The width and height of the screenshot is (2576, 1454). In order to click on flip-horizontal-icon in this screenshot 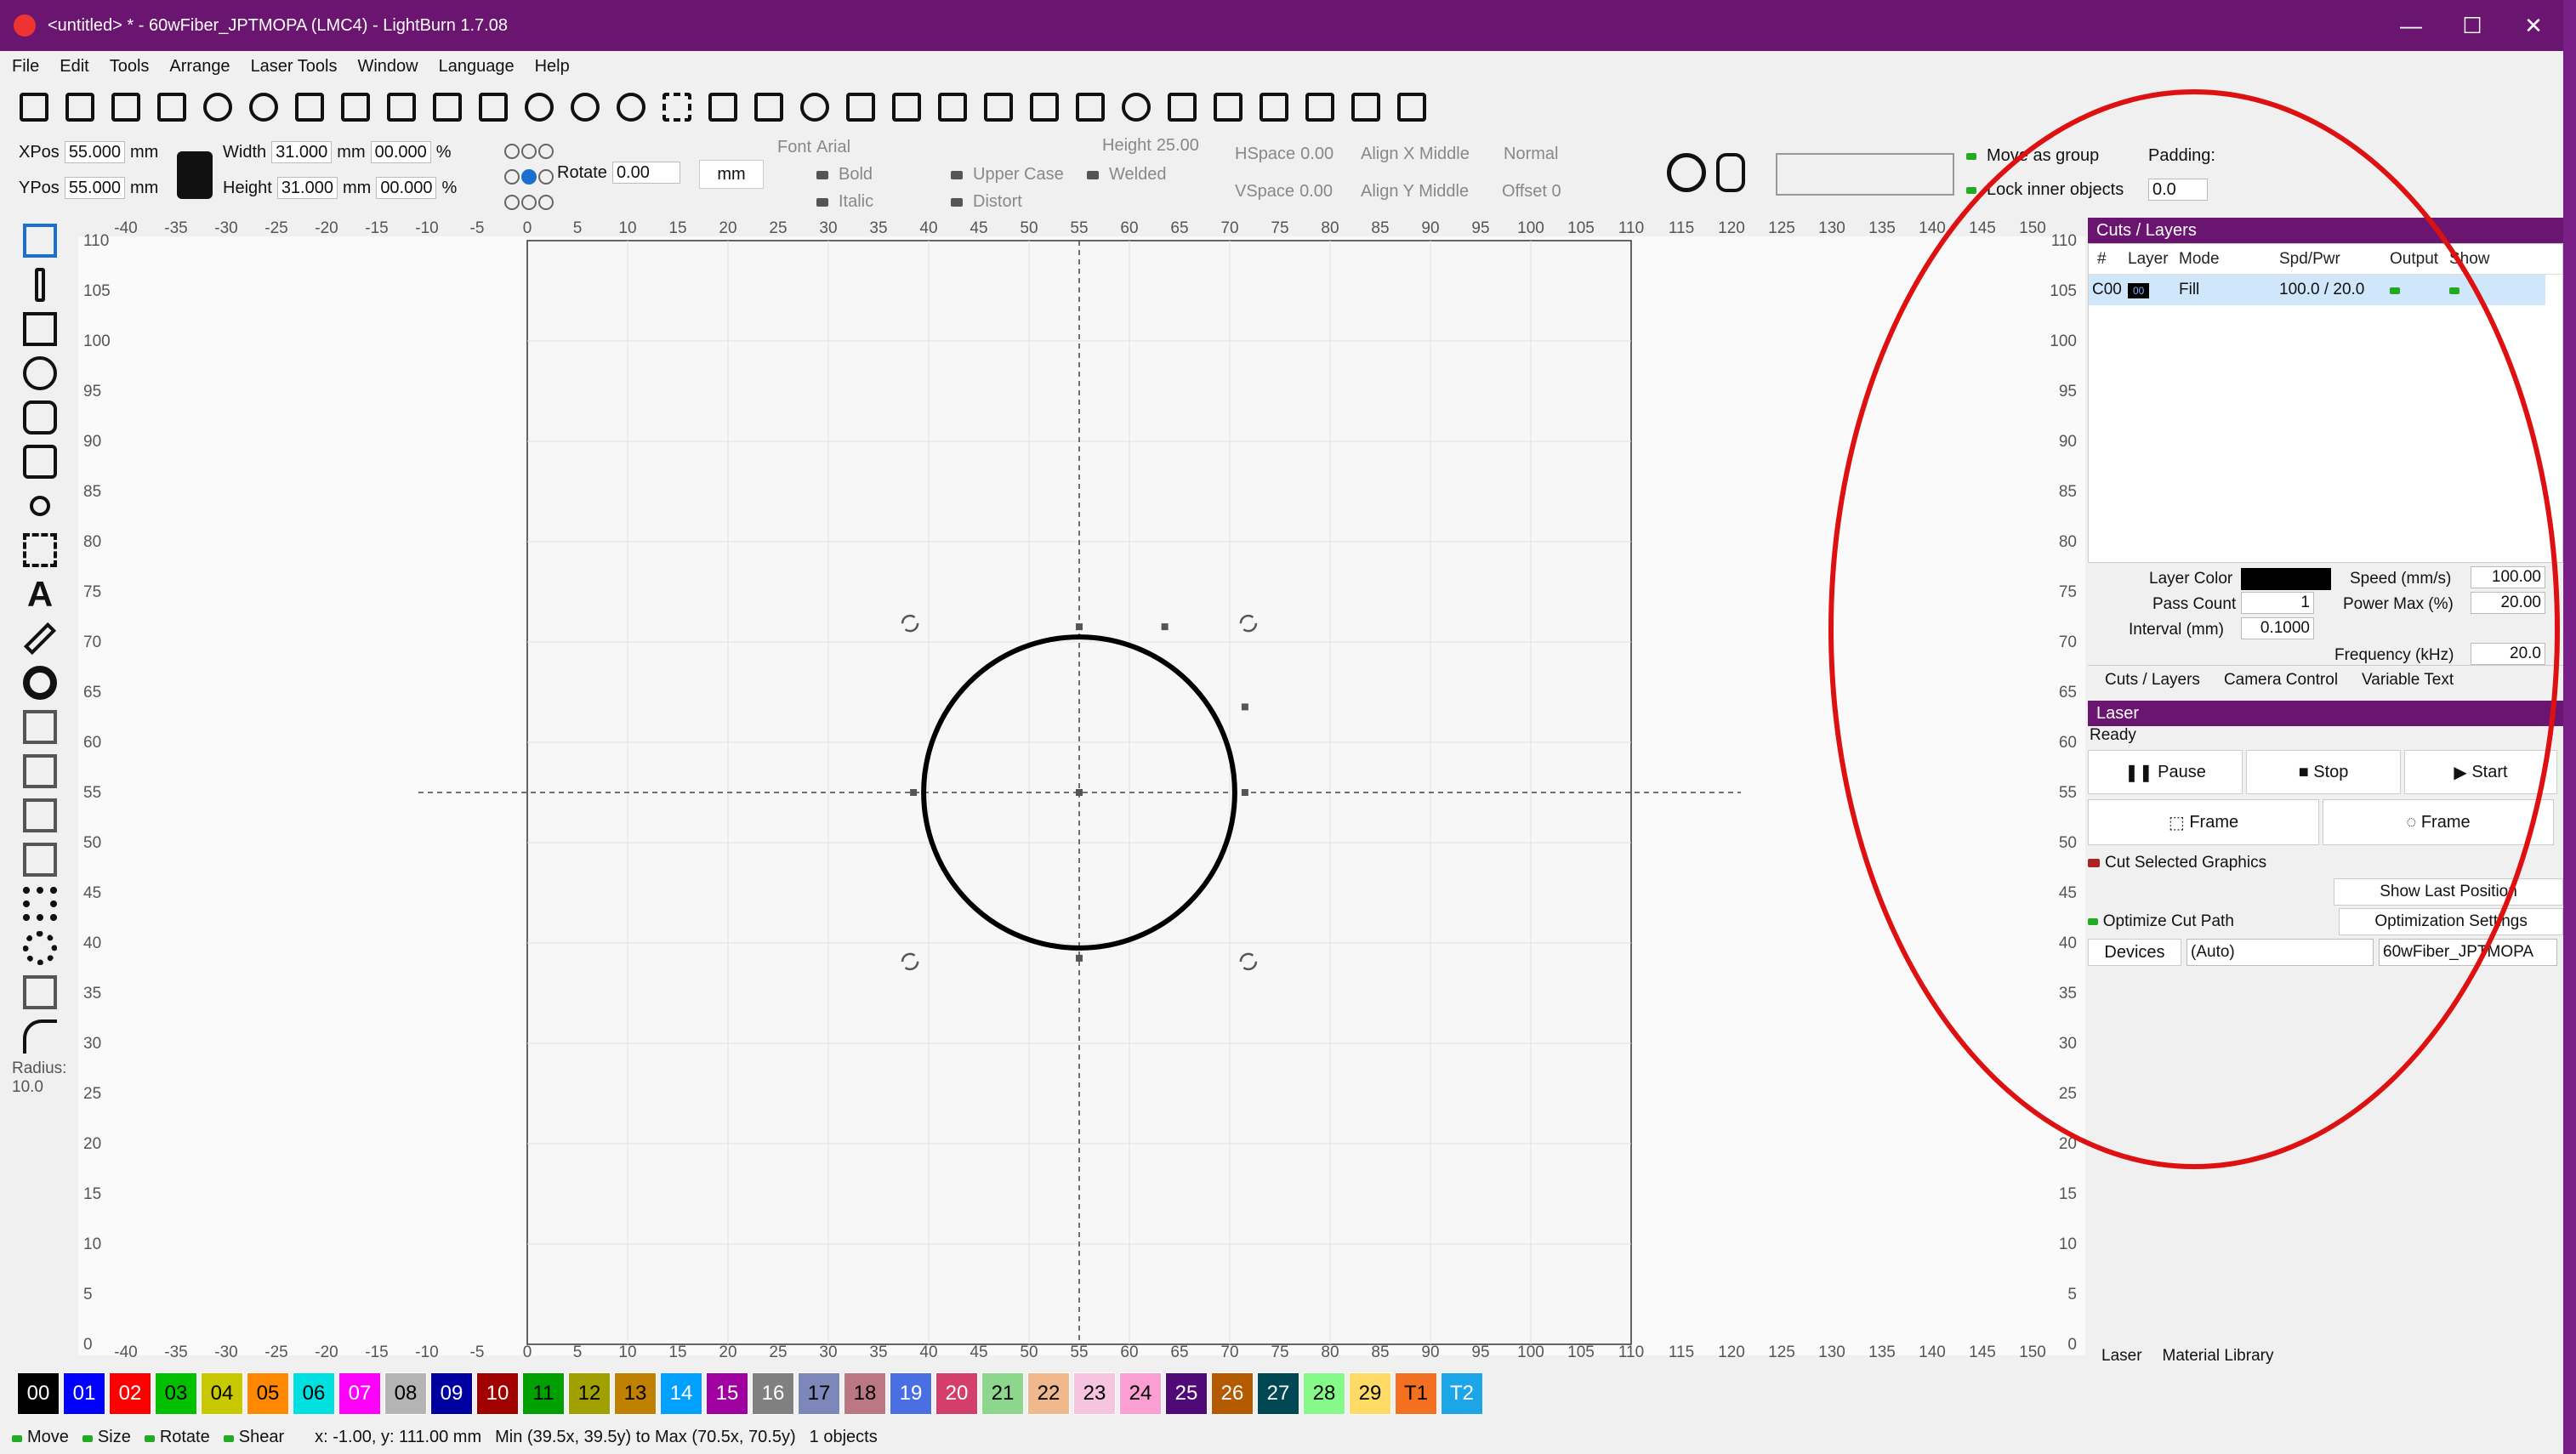, I will do `click(998, 107)`.